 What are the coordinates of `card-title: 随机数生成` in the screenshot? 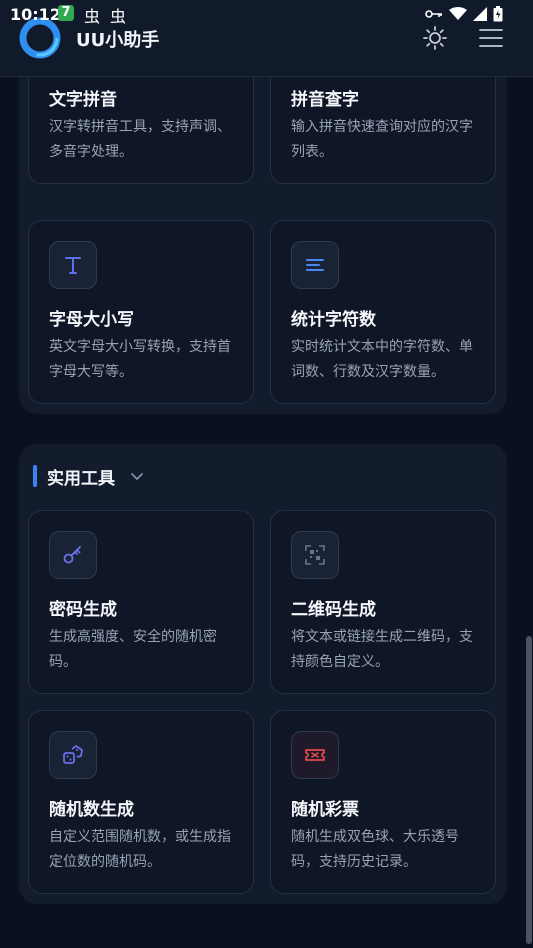 It's located at (91, 810).